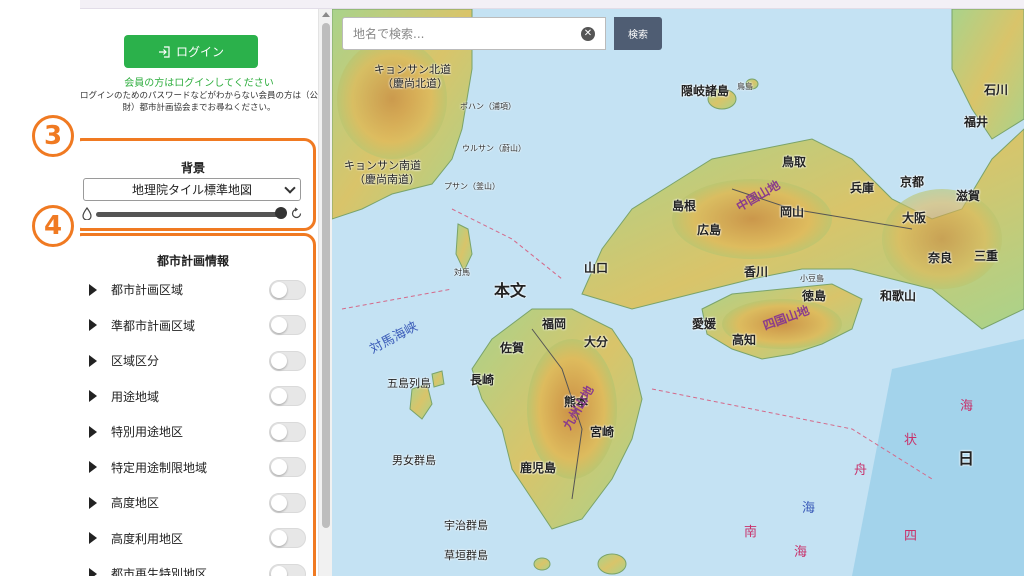 This screenshot has width=1024, height=576. Describe the element at coordinates (196, 566) in the screenshot. I see `layer-row-toshi-saisei-tokubetsu-chiku: 都市再生特別地区` at that location.